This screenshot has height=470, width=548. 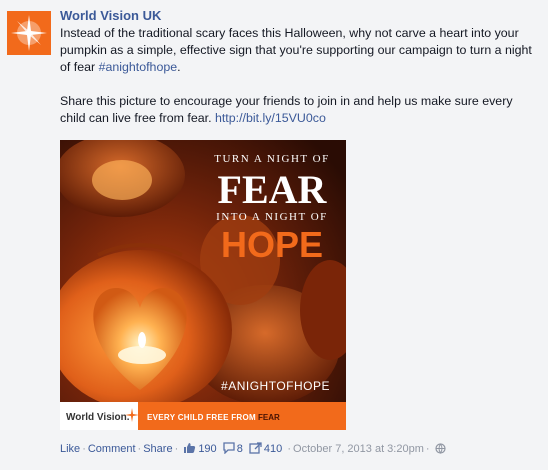 What do you see at coordinates (70, 449) in the screenshot?
I see `like-link: Like` at bounding box center [70, 449].